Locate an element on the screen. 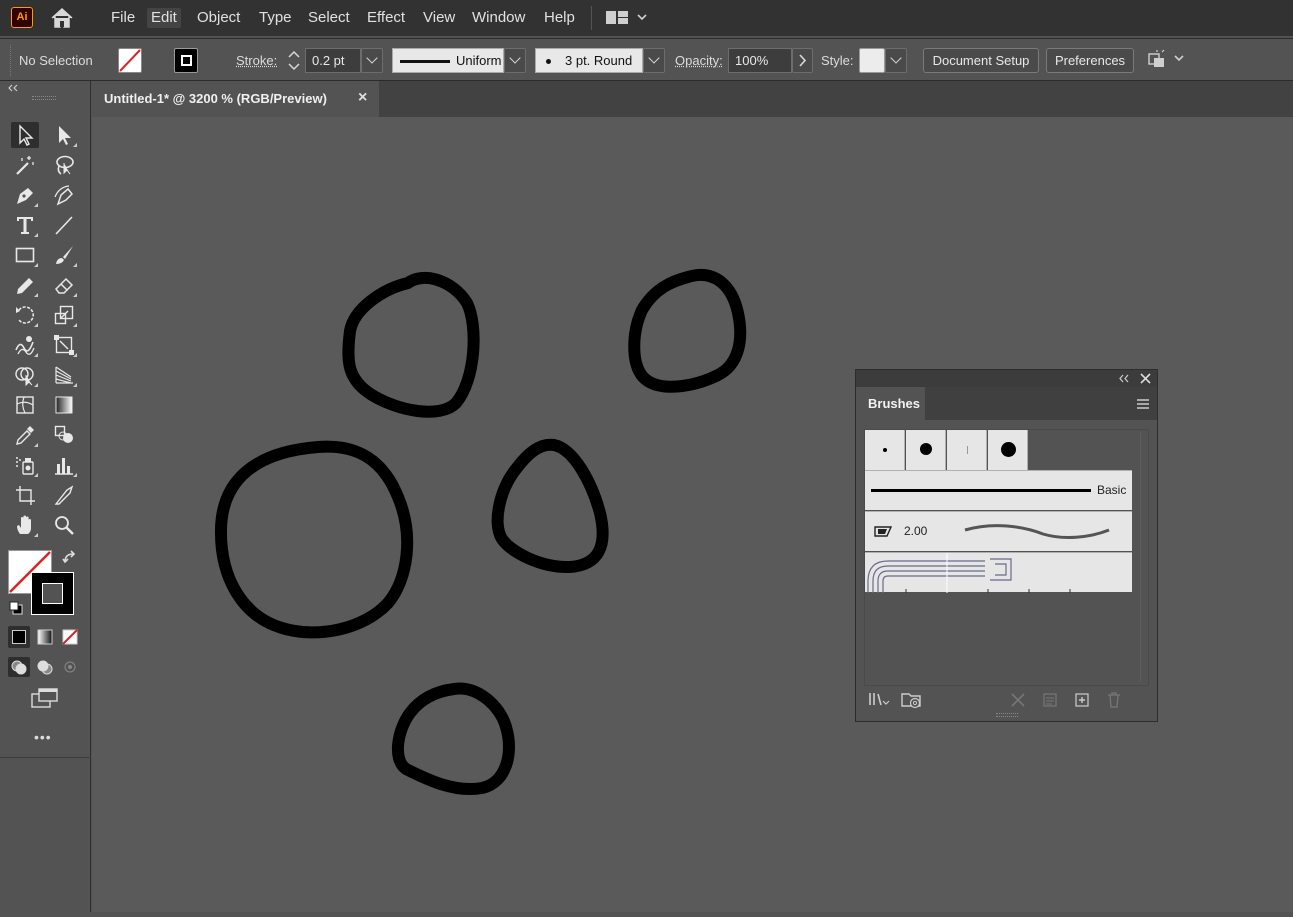 This screenshot has height=917, width=1293. panel-menu-icon is located at coordinates (1143, 404).